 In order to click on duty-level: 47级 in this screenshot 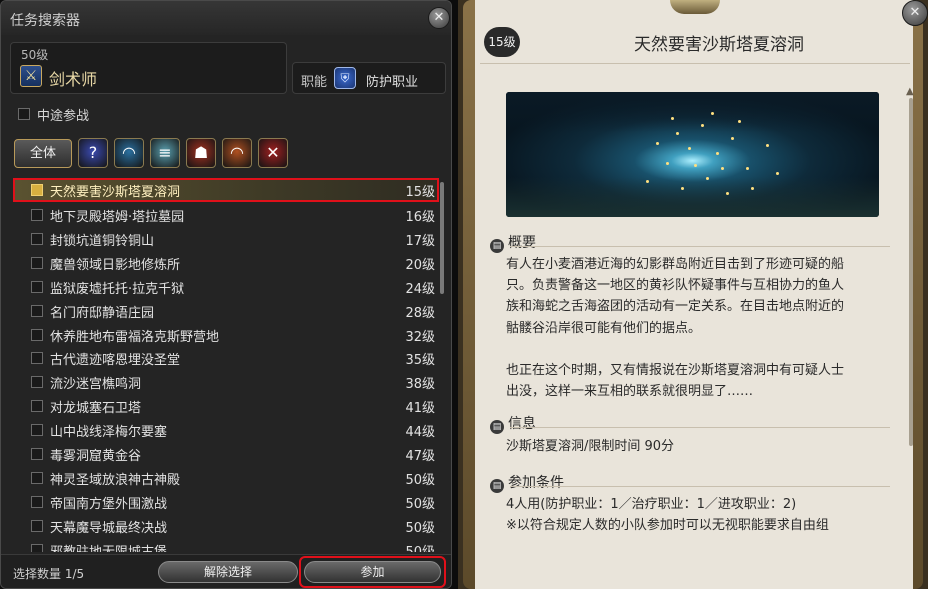, I will do `click(420, 456)`.